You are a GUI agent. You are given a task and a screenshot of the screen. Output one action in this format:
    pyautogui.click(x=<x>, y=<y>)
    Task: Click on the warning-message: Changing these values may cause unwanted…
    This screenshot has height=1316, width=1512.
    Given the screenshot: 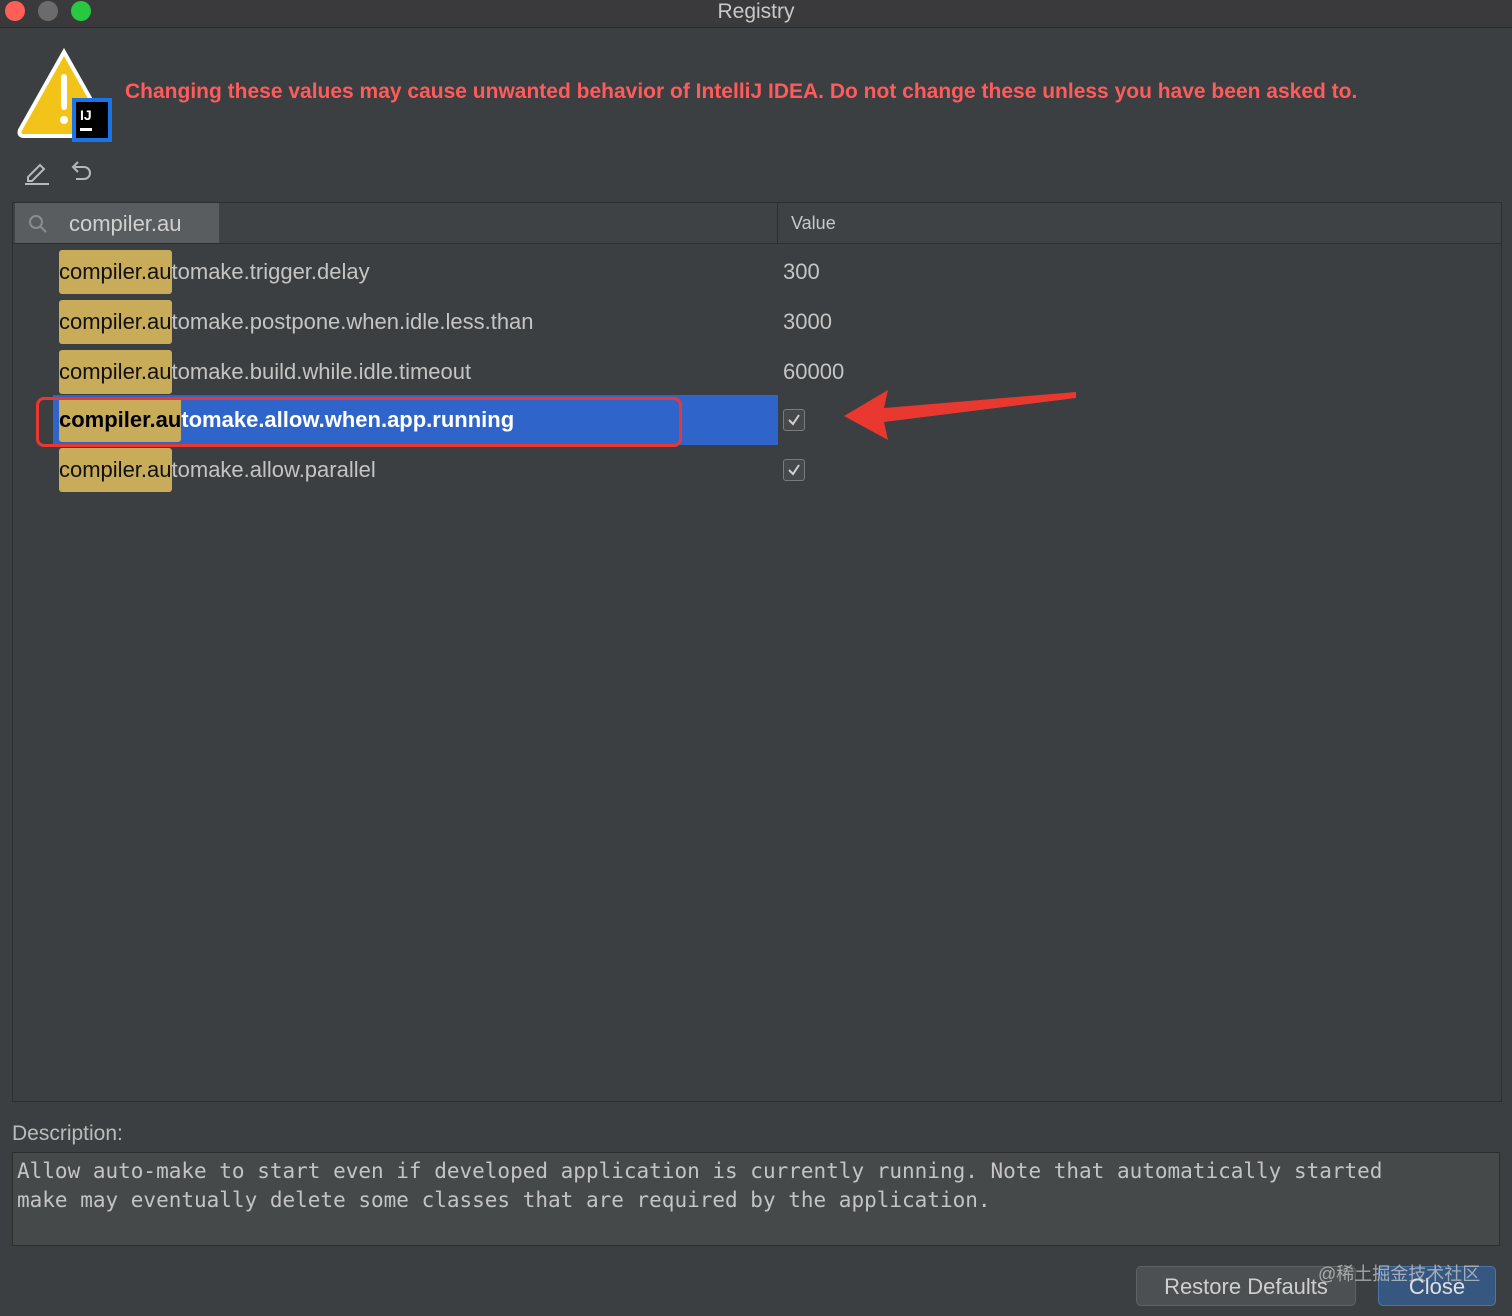 What is the action you would take?
    pyautogui.click(x=741, y=91)
    